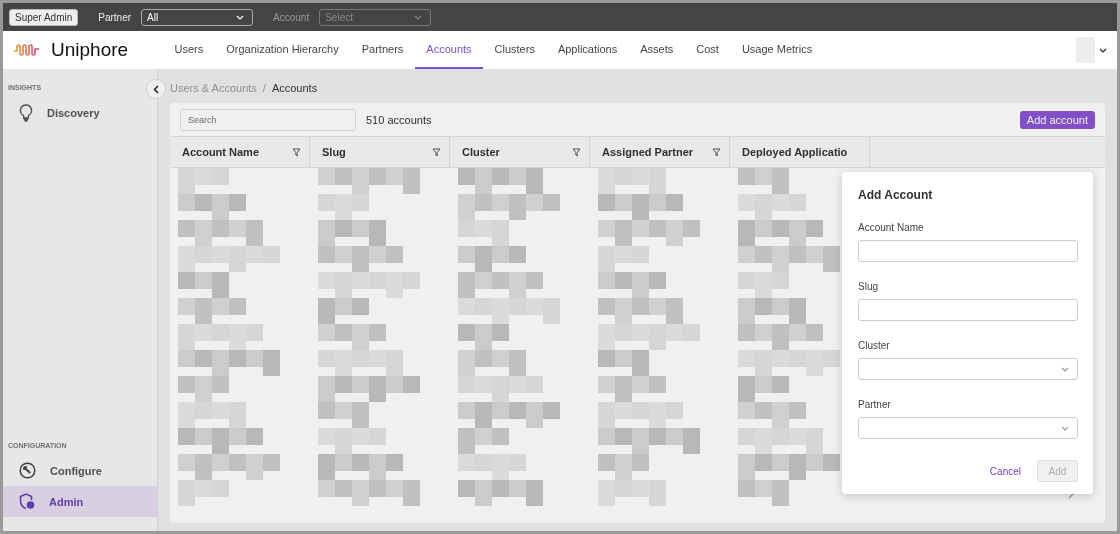 The height and width of the screenshot is (534, 1120). I want to click on sidebar-item: Discovery, so click(80, 112).